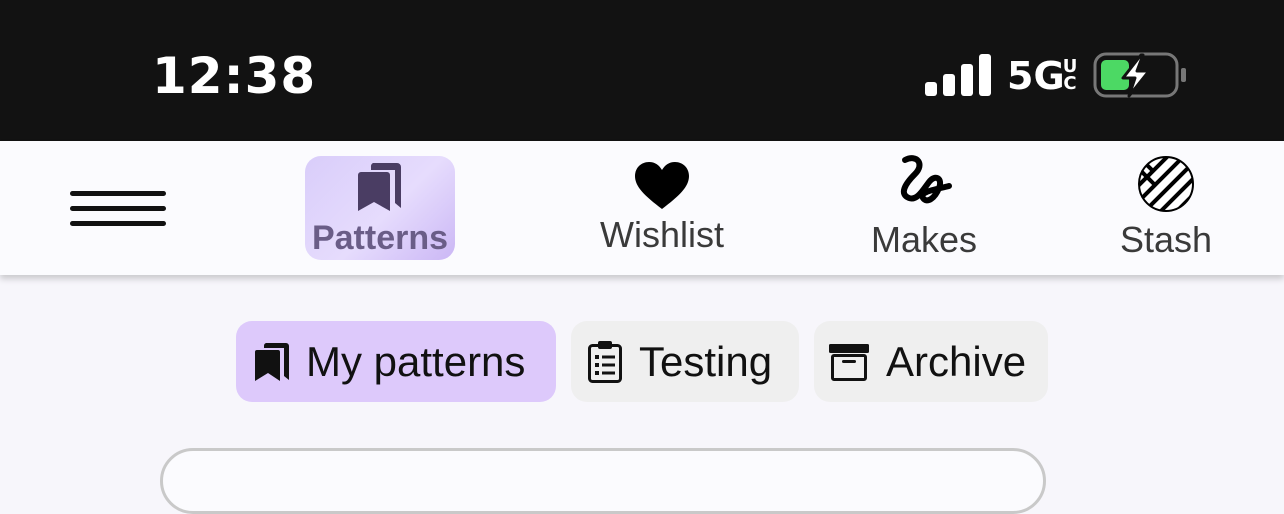 This screenshot has width=1284, height=514. What do you see at coordinates (849, 362) in the screenshot?
I see `archive-box-icon` at bounding box center [849, 362].